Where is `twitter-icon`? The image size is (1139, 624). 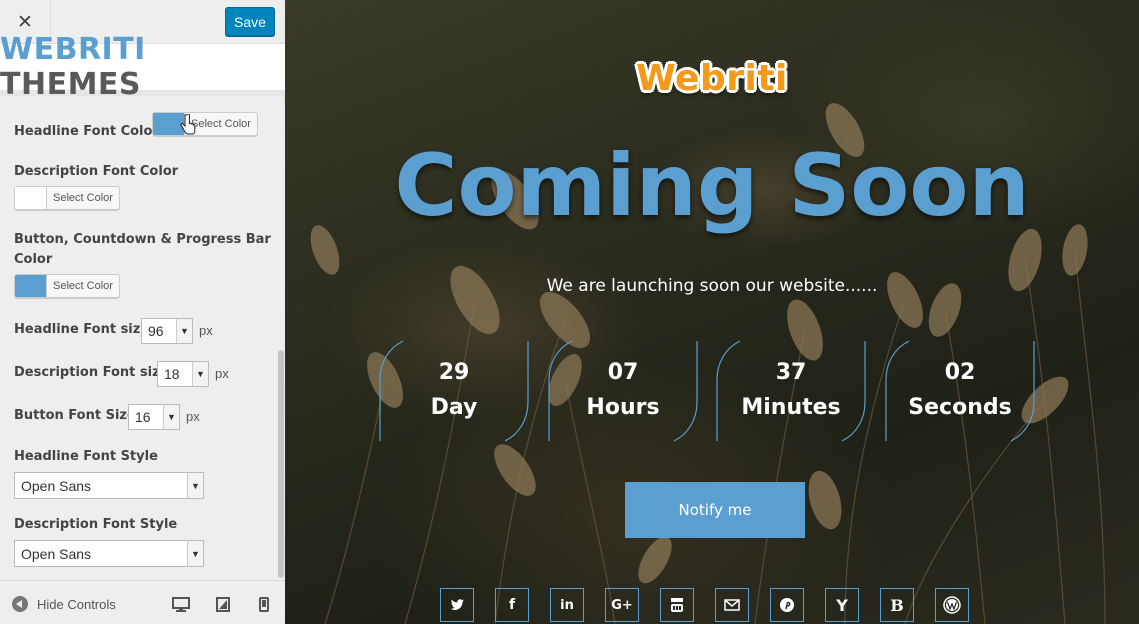 twitter-icon is located at coordinates (457, 605).